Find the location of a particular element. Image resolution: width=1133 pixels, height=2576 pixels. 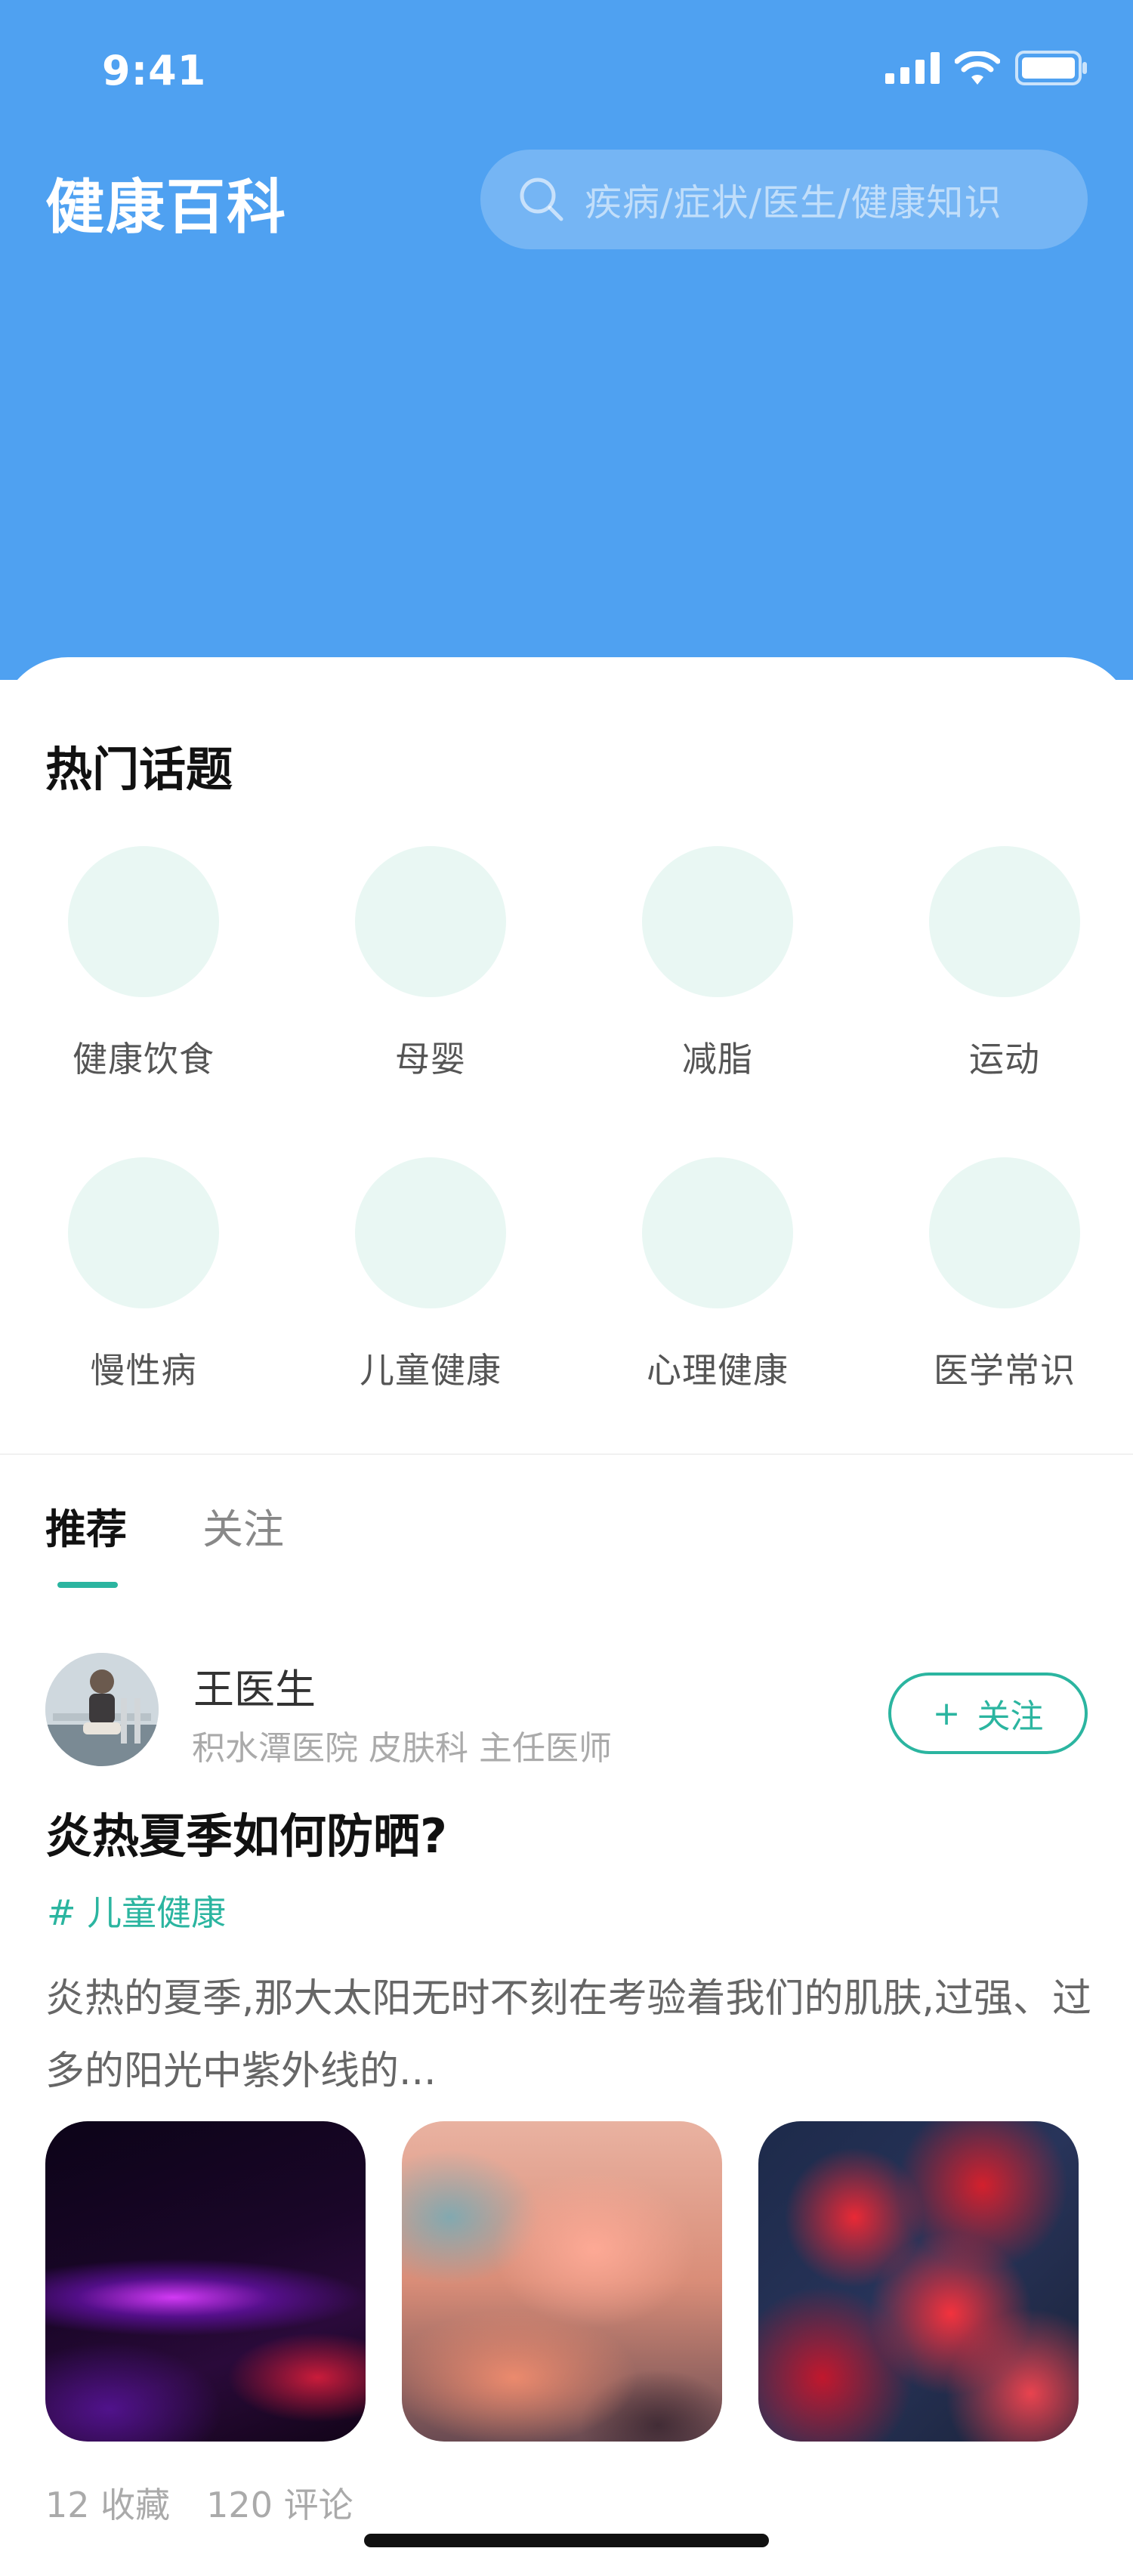

post-images is located at coordinates (562, 2281).